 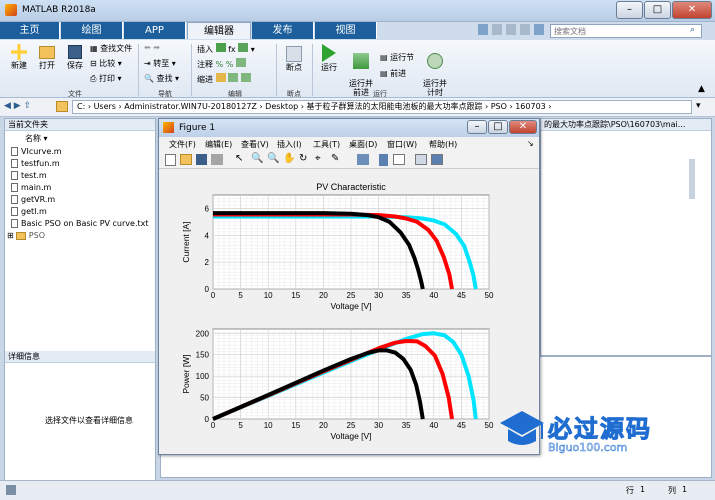 I want to click on dock-icon: ↘, so click(x=530, y=143).